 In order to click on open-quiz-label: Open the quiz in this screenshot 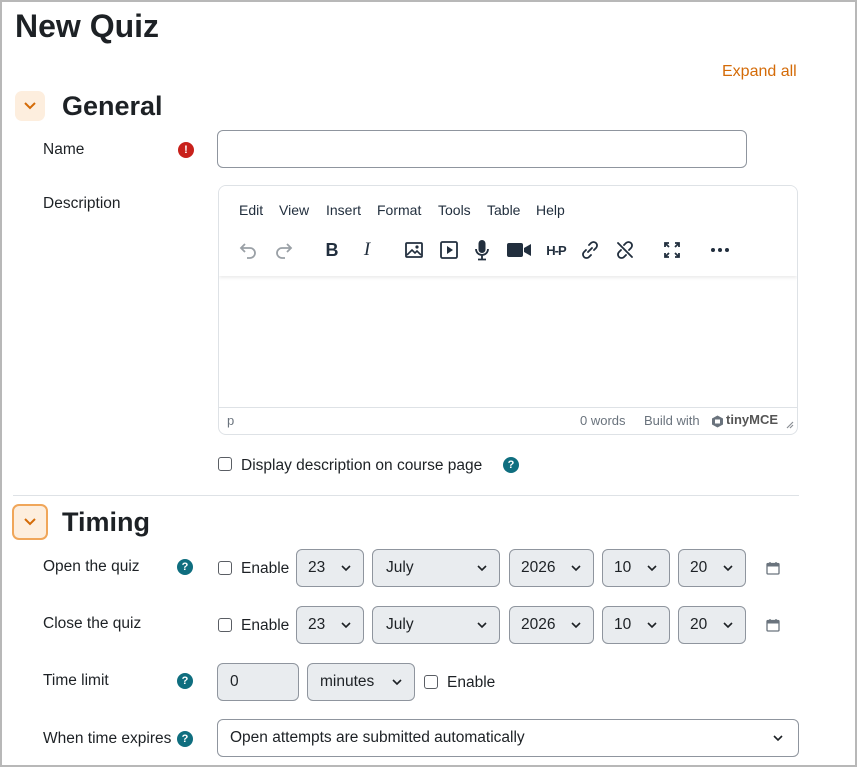, I will do `click(91, 566)`.